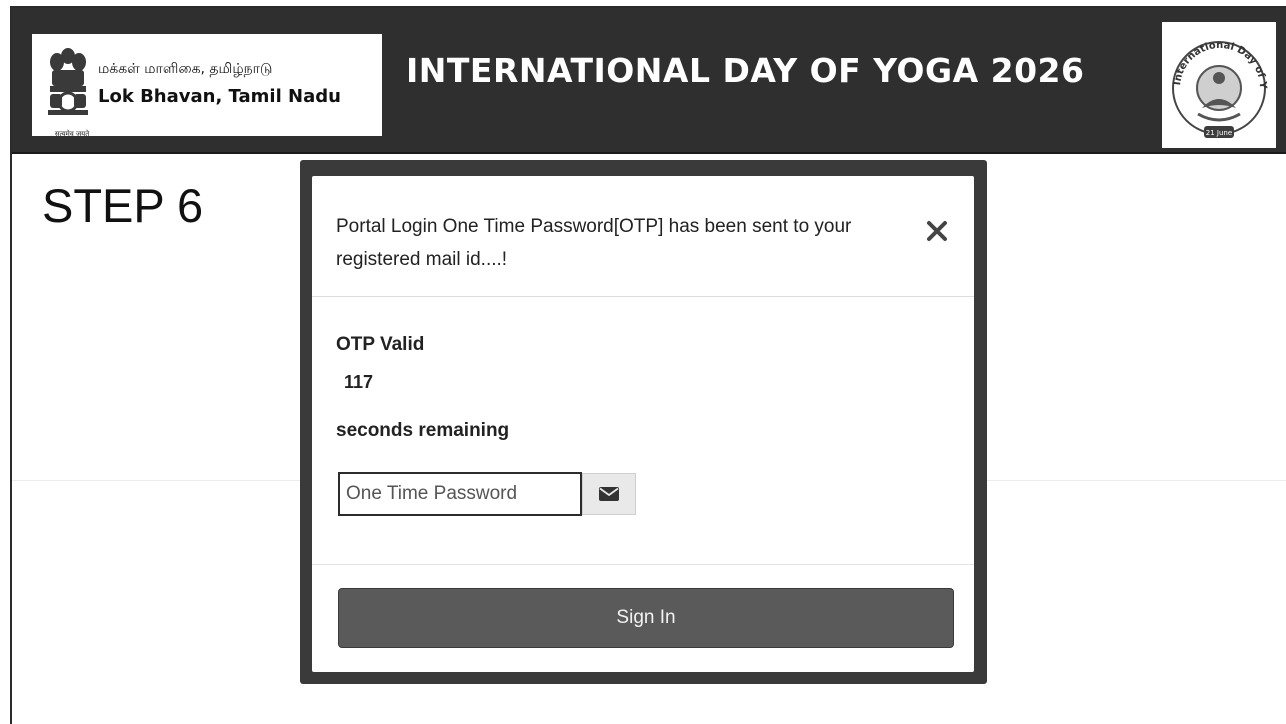  Describe the element at coordinates (643, 296) in the screenshot. I see `modal-header-divider` at that location.